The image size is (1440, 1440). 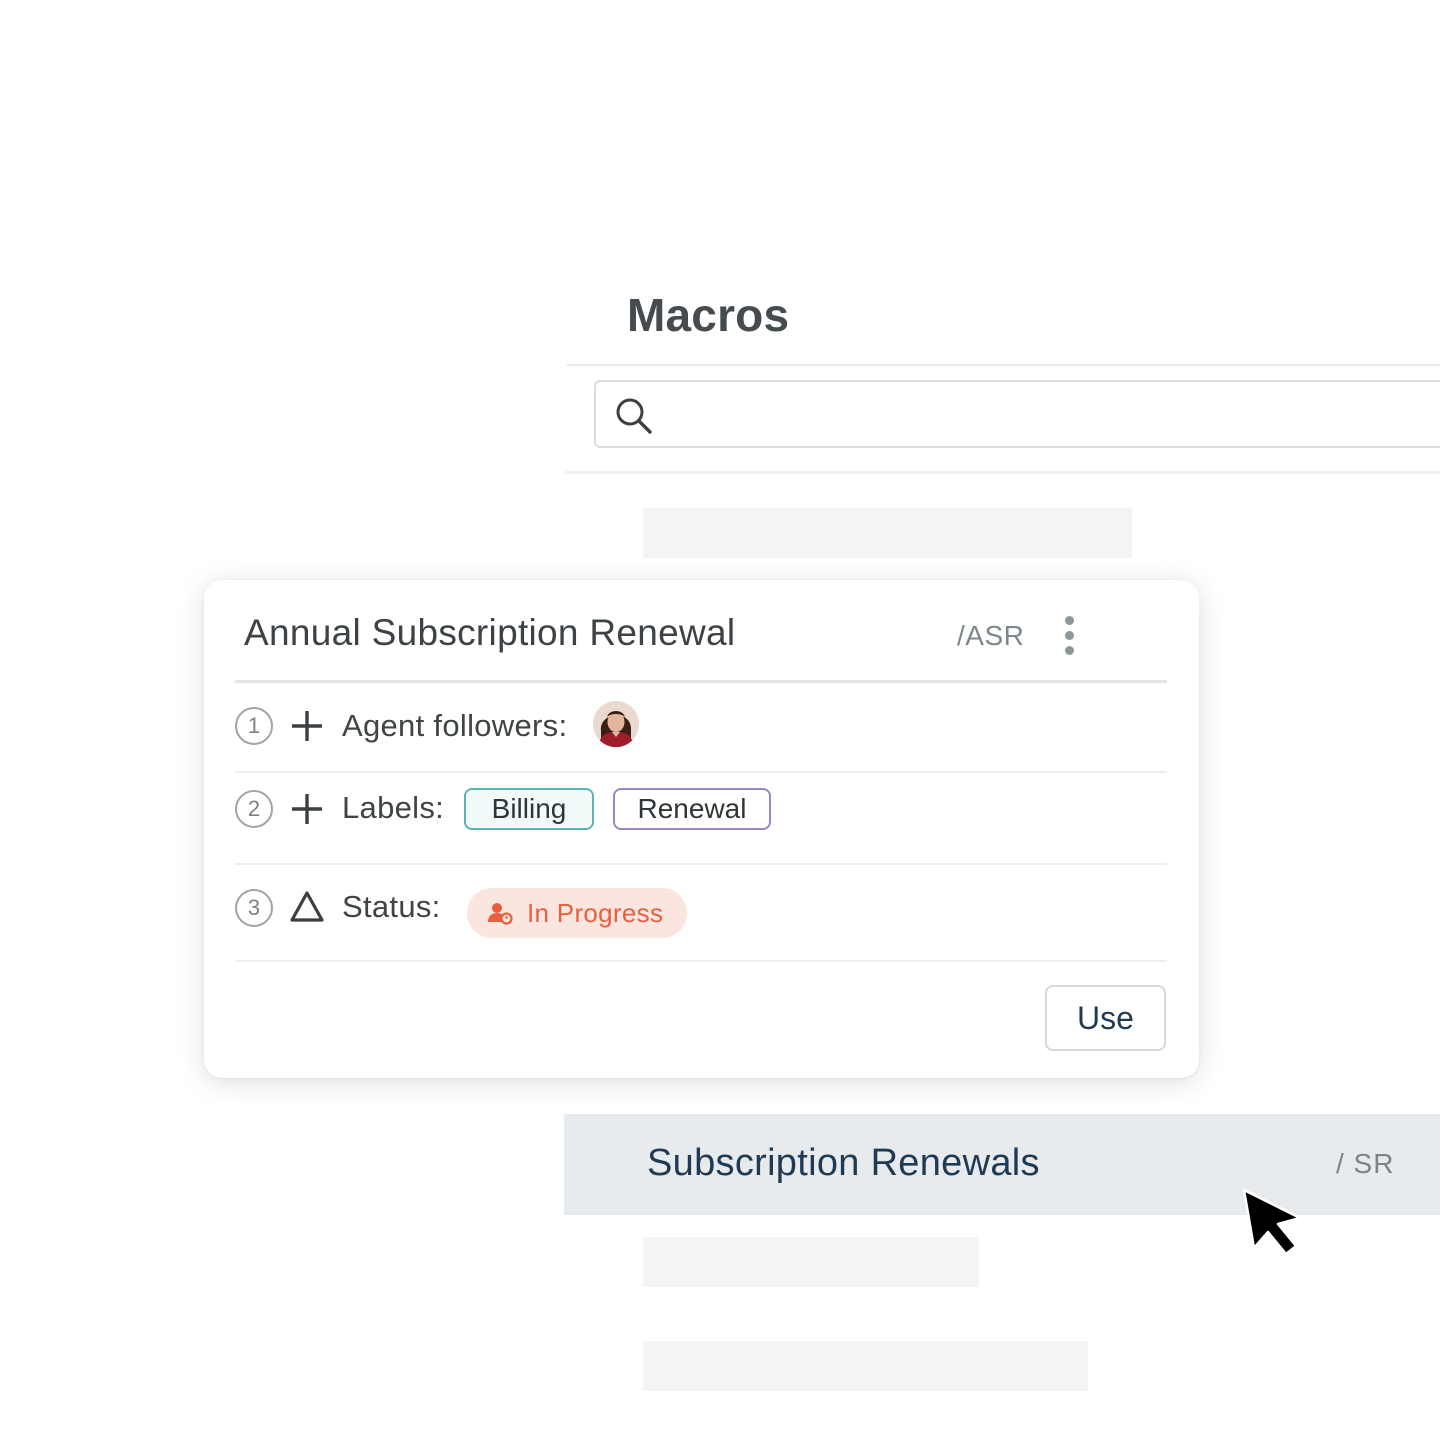 What do you see at coordinates (991, 635) in the screenshot?
I see `macro-shortcut: /ASR` at bounding box center [991, 635].